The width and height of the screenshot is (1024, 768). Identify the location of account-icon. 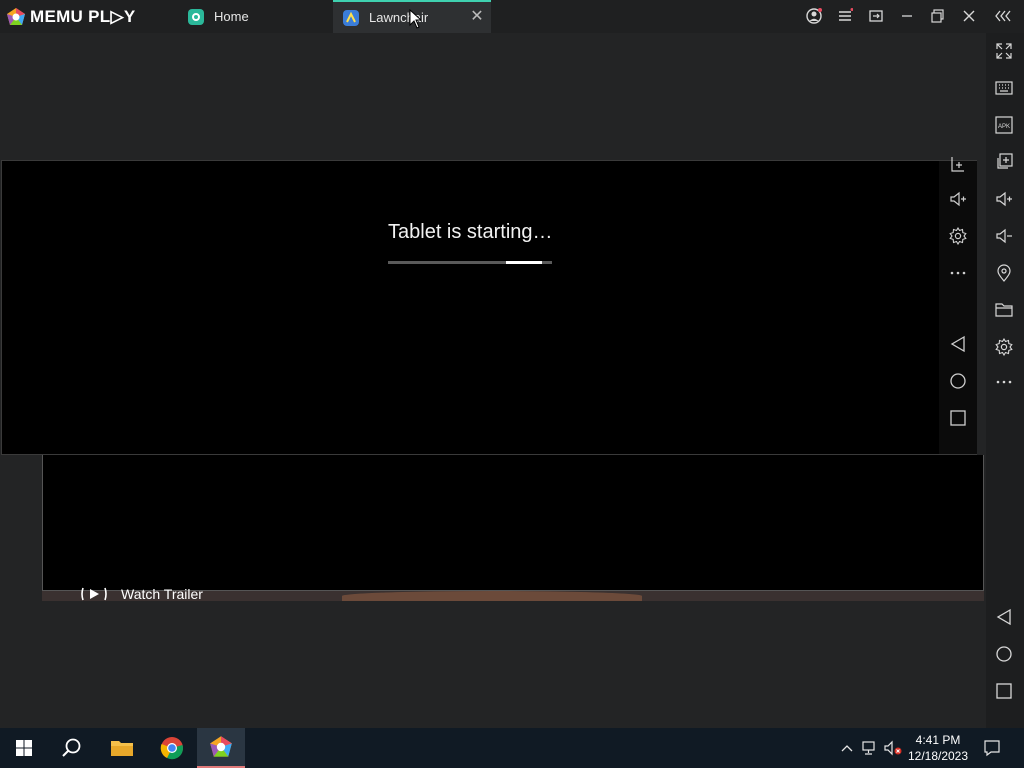
(814, 16).